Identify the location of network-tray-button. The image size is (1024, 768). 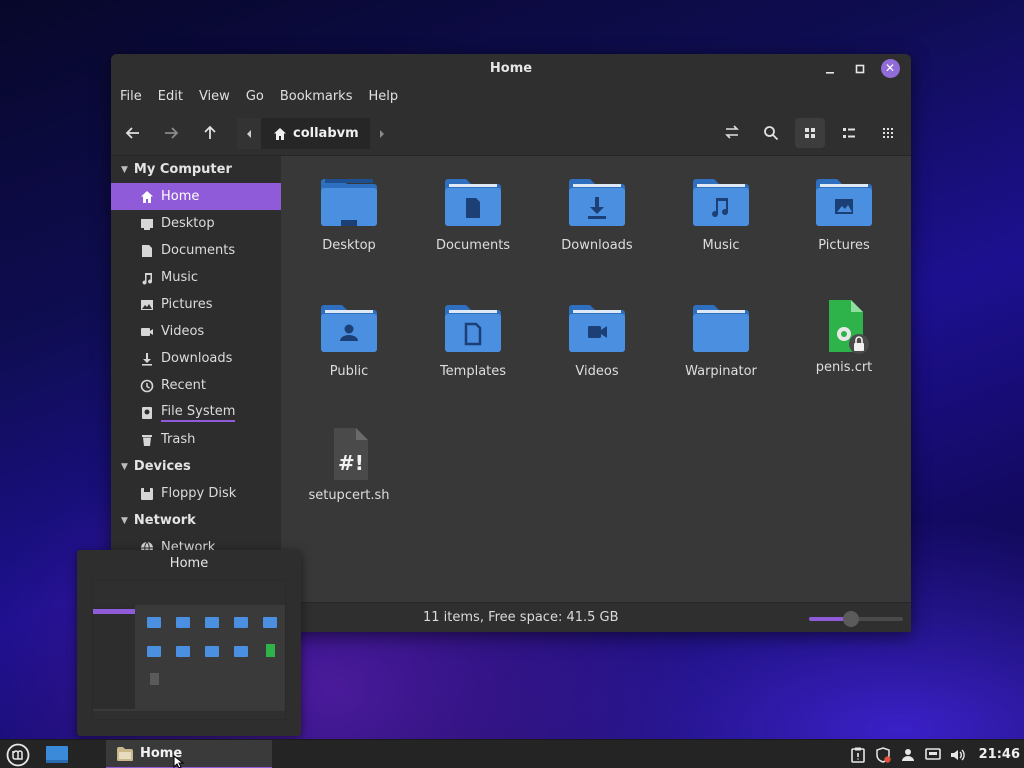
(933, 754).